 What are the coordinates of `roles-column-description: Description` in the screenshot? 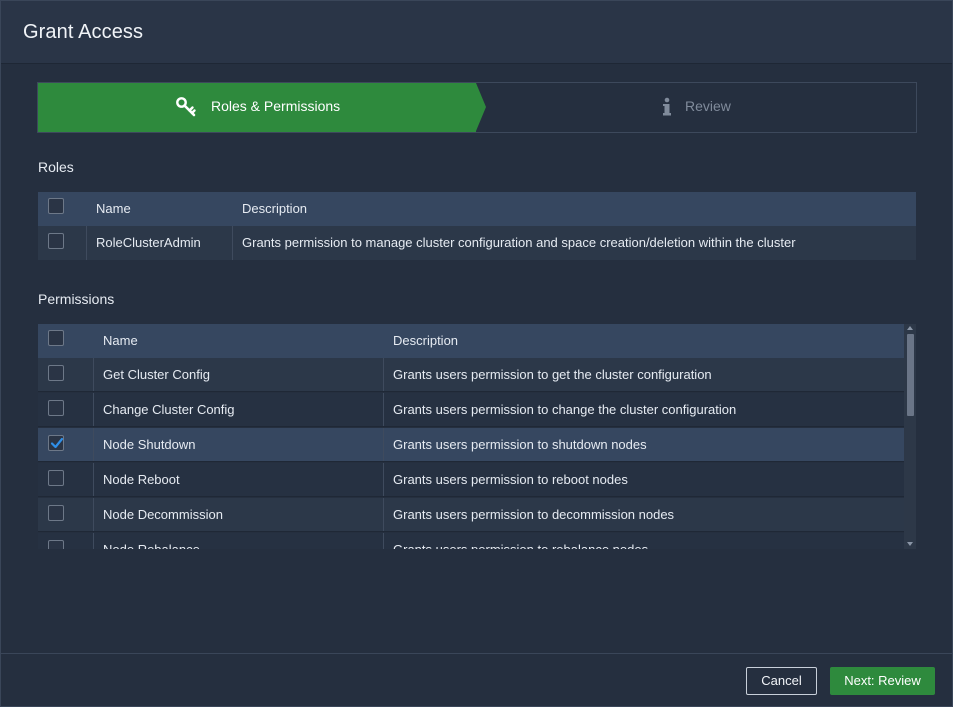 It's located at (274, 209).